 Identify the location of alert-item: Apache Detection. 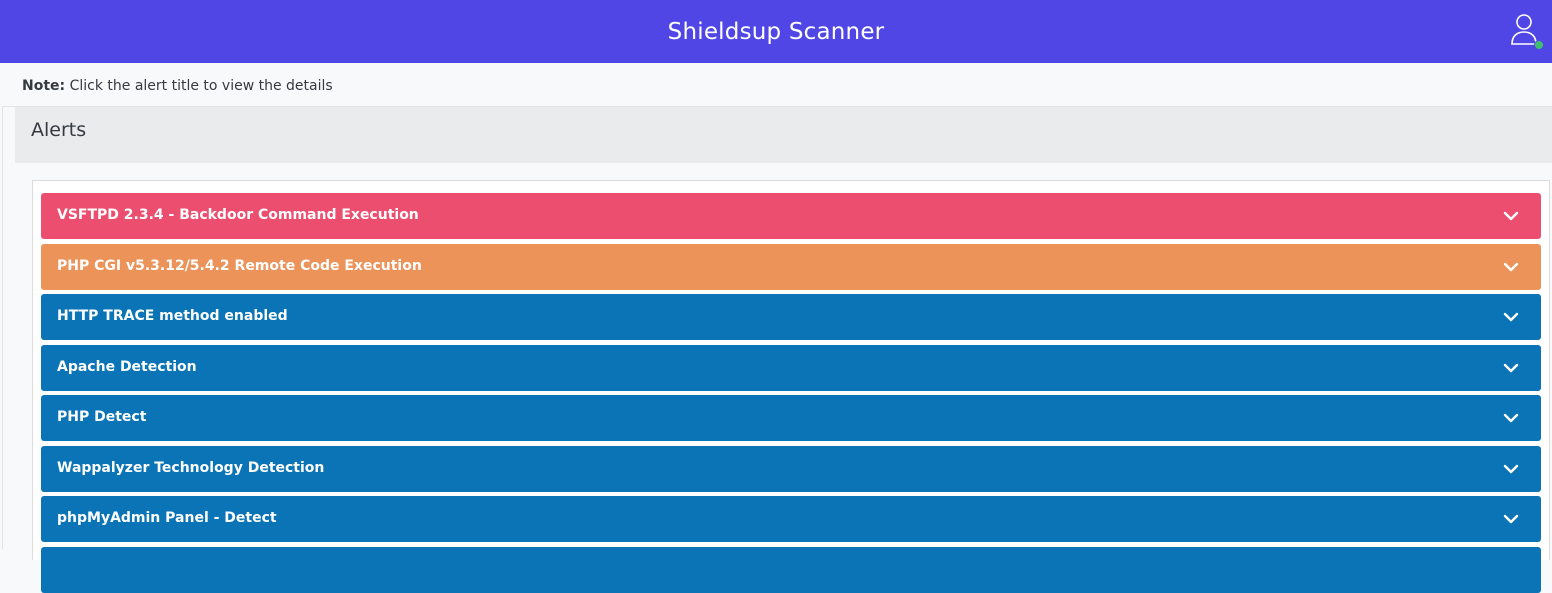
(791, 368).